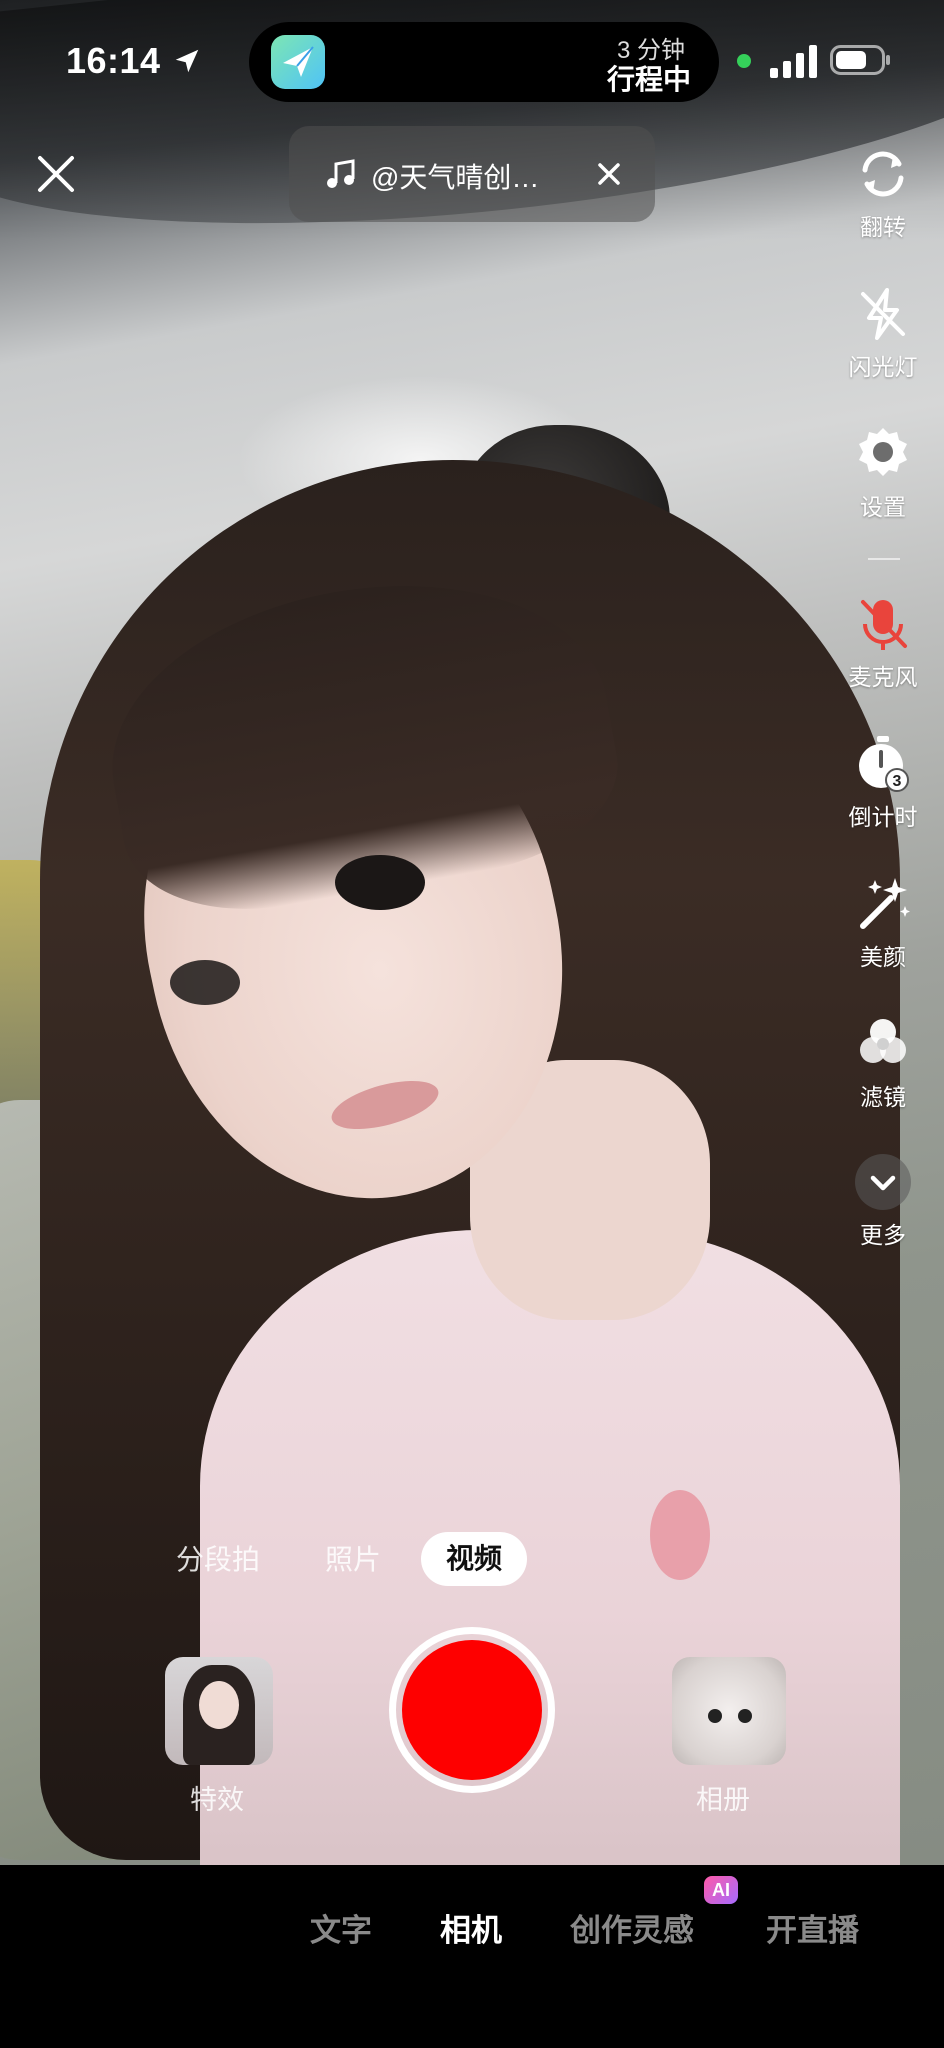  What do you see at coordinates (885, 903) in the screenshot?
I see `beauty-wand-icon` at bounding box center [885, 903].